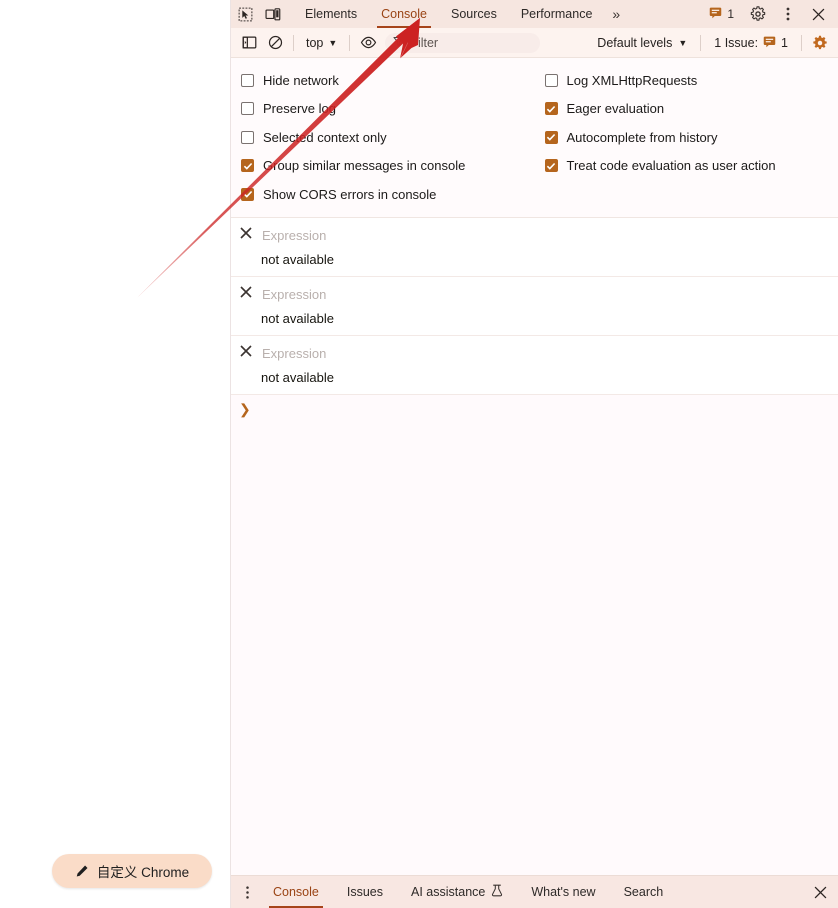 This screenshot has height=908, width=838. I want to click on drawer-tab-ai-assistance-label: AI assistance, so click(448, 892).